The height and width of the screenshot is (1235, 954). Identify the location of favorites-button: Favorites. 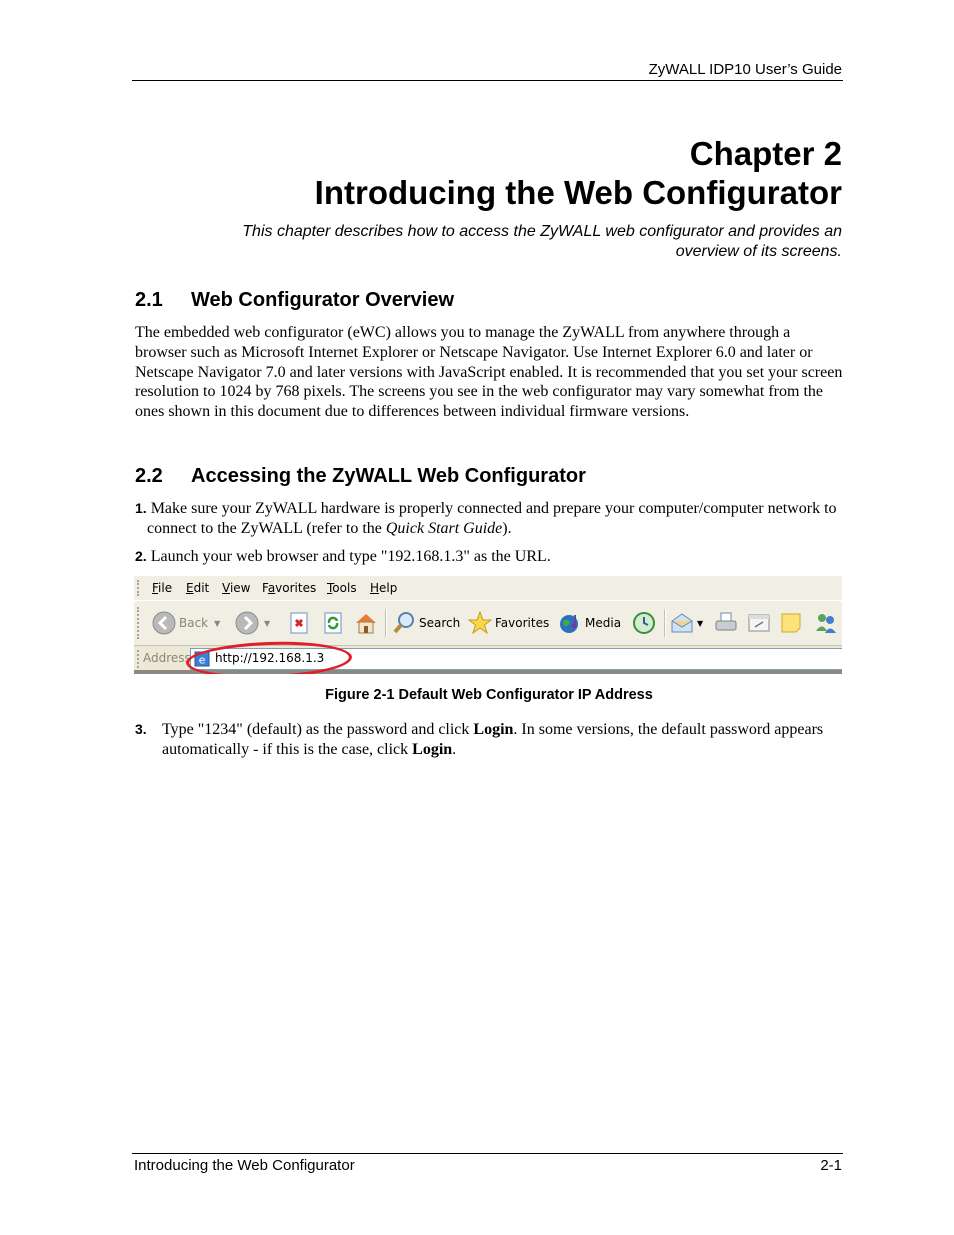
(508, 623).